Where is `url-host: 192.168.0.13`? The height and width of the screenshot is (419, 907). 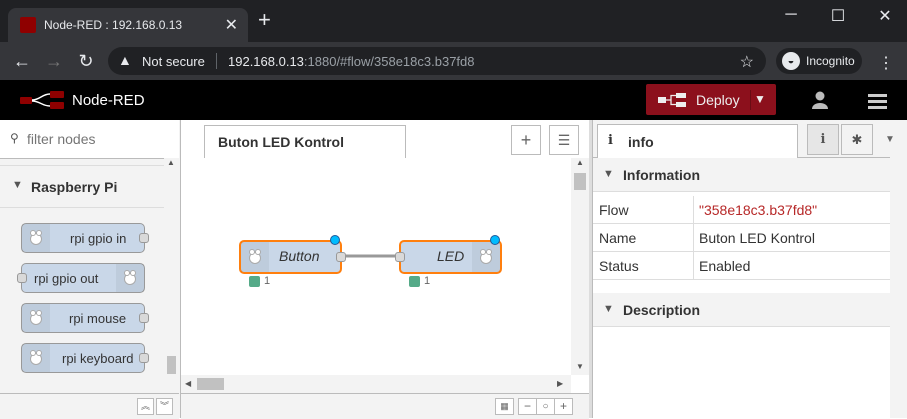
url-host: 192.168.0.13 is located at coordinates (266, 61).